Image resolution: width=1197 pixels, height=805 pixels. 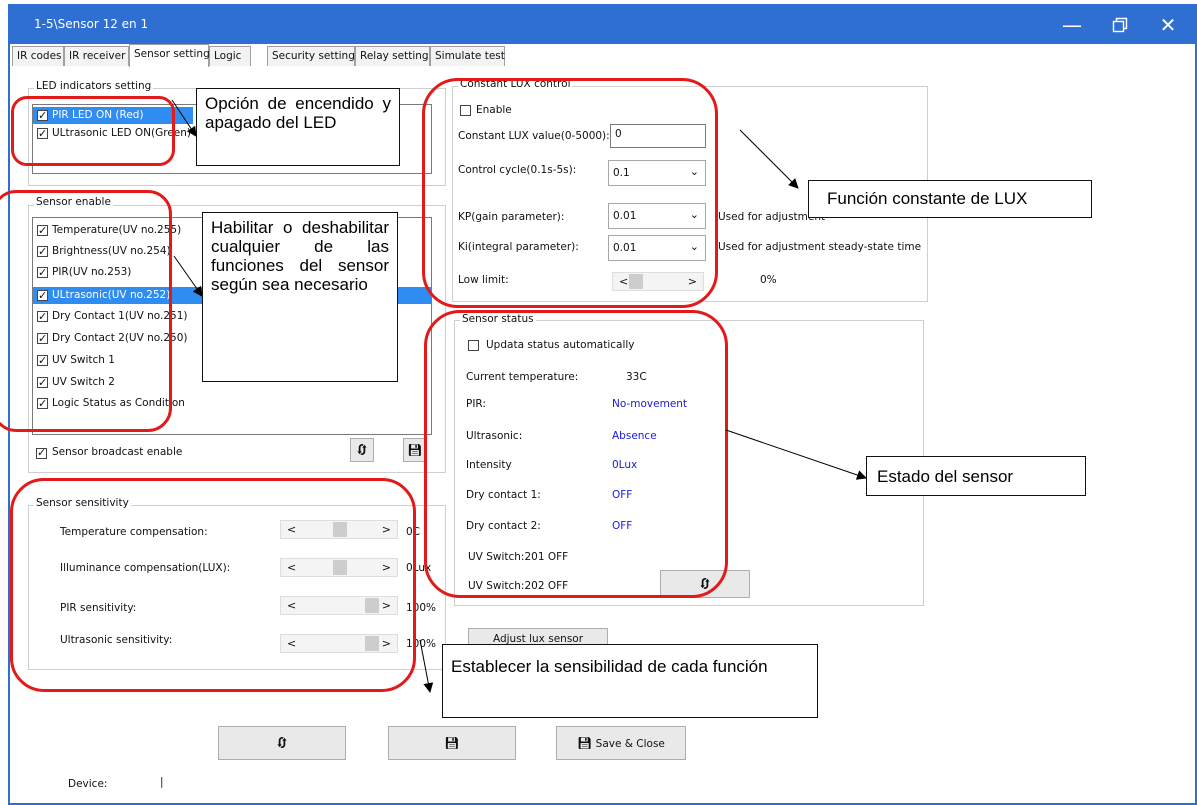 I want to click on tab-sensor-setting: Sensor setting, so click(x=169, y=55).